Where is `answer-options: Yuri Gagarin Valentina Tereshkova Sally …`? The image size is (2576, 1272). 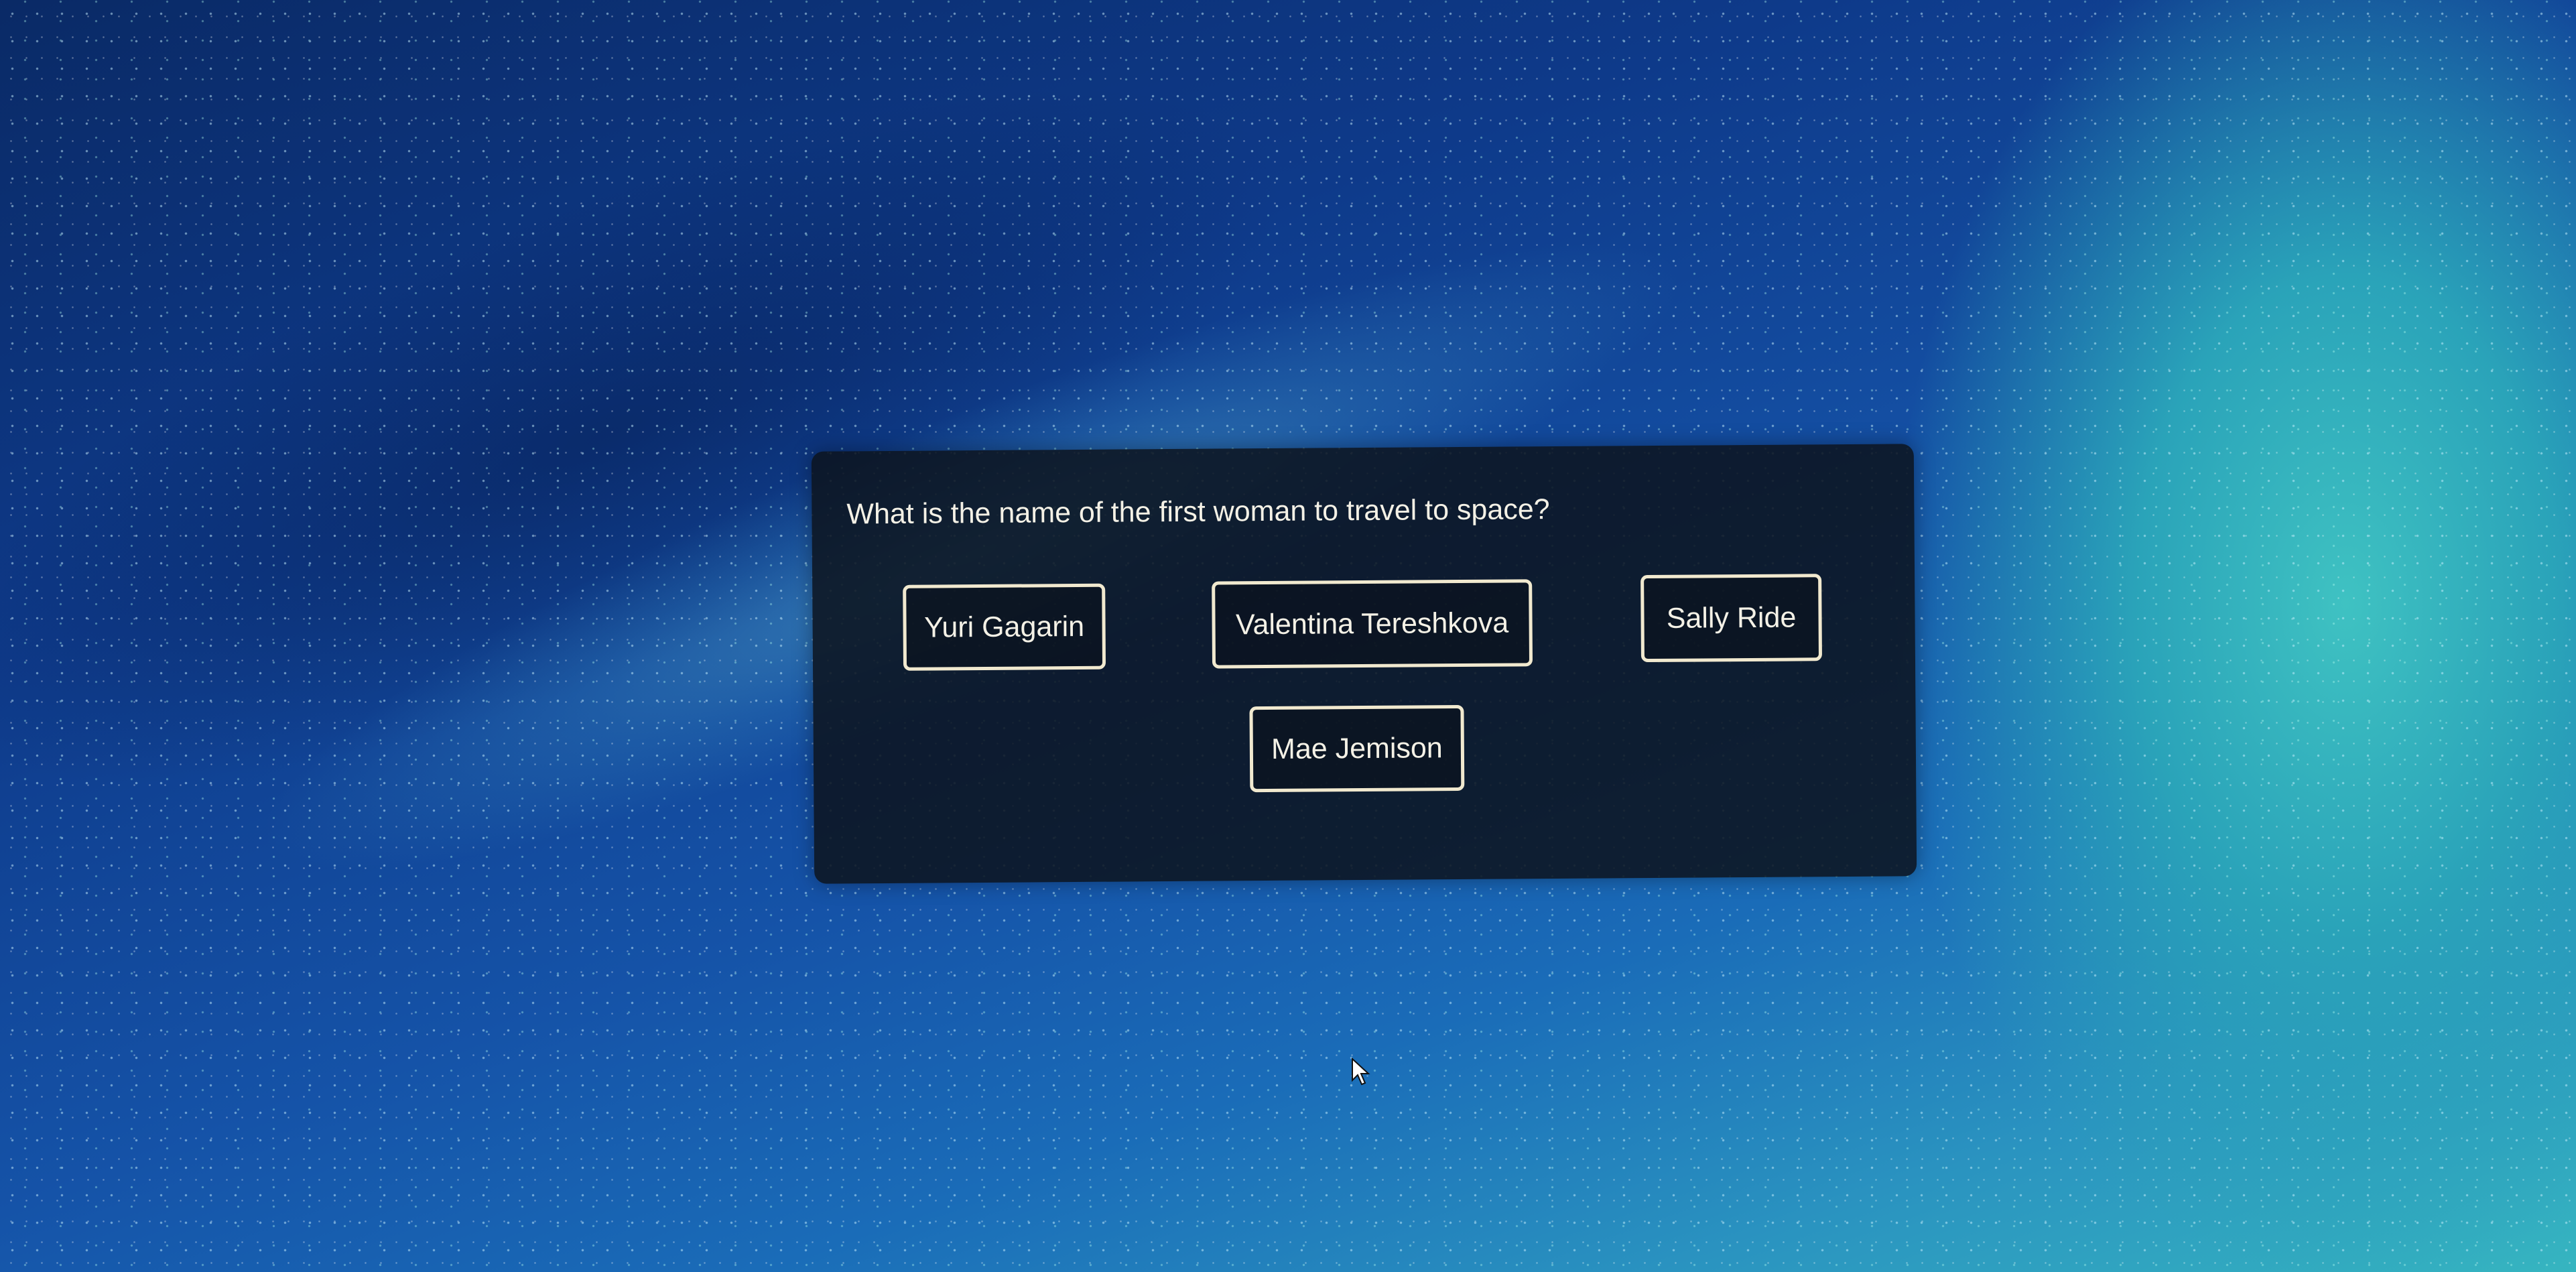
answer-options: Yuri Gagarin Valentina Tereshkova Sally … is located at coordinates (1364, 664).